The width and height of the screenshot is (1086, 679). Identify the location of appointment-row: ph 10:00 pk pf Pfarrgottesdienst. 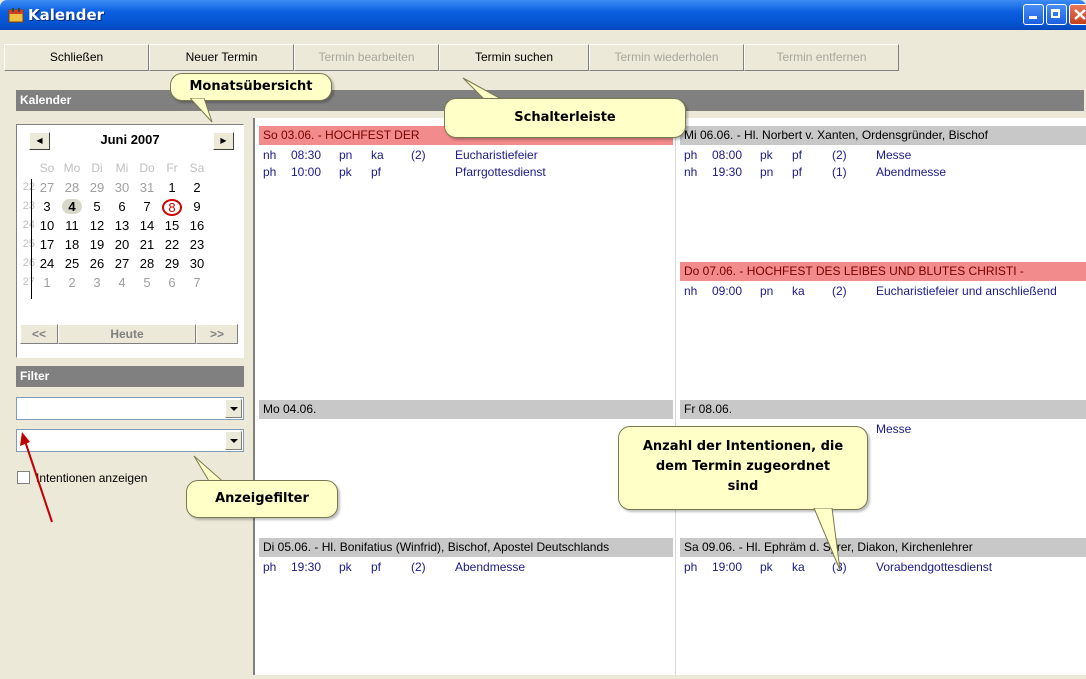
(466, 172).